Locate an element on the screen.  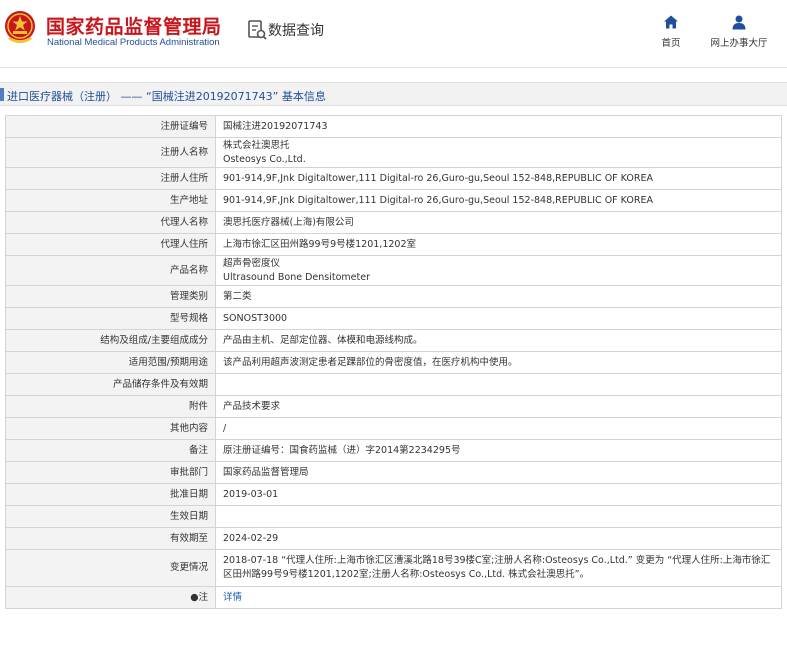
detail-value-line: Ultrasound Bone Densitometer is located at coordinates (296, 277).